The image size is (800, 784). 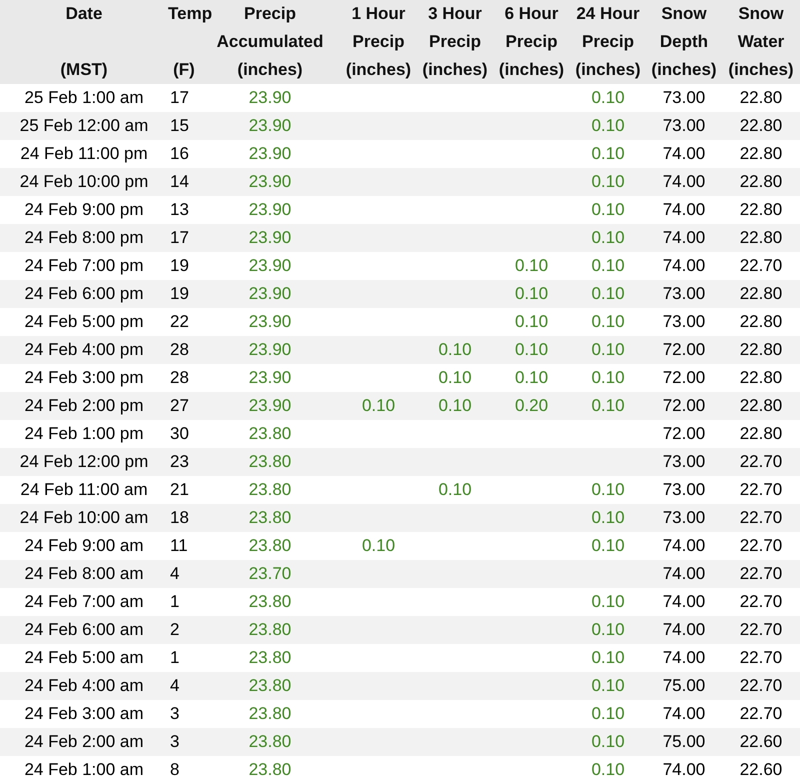 I want to click on column-header: 6 Hour, so click(x=531, y=13).